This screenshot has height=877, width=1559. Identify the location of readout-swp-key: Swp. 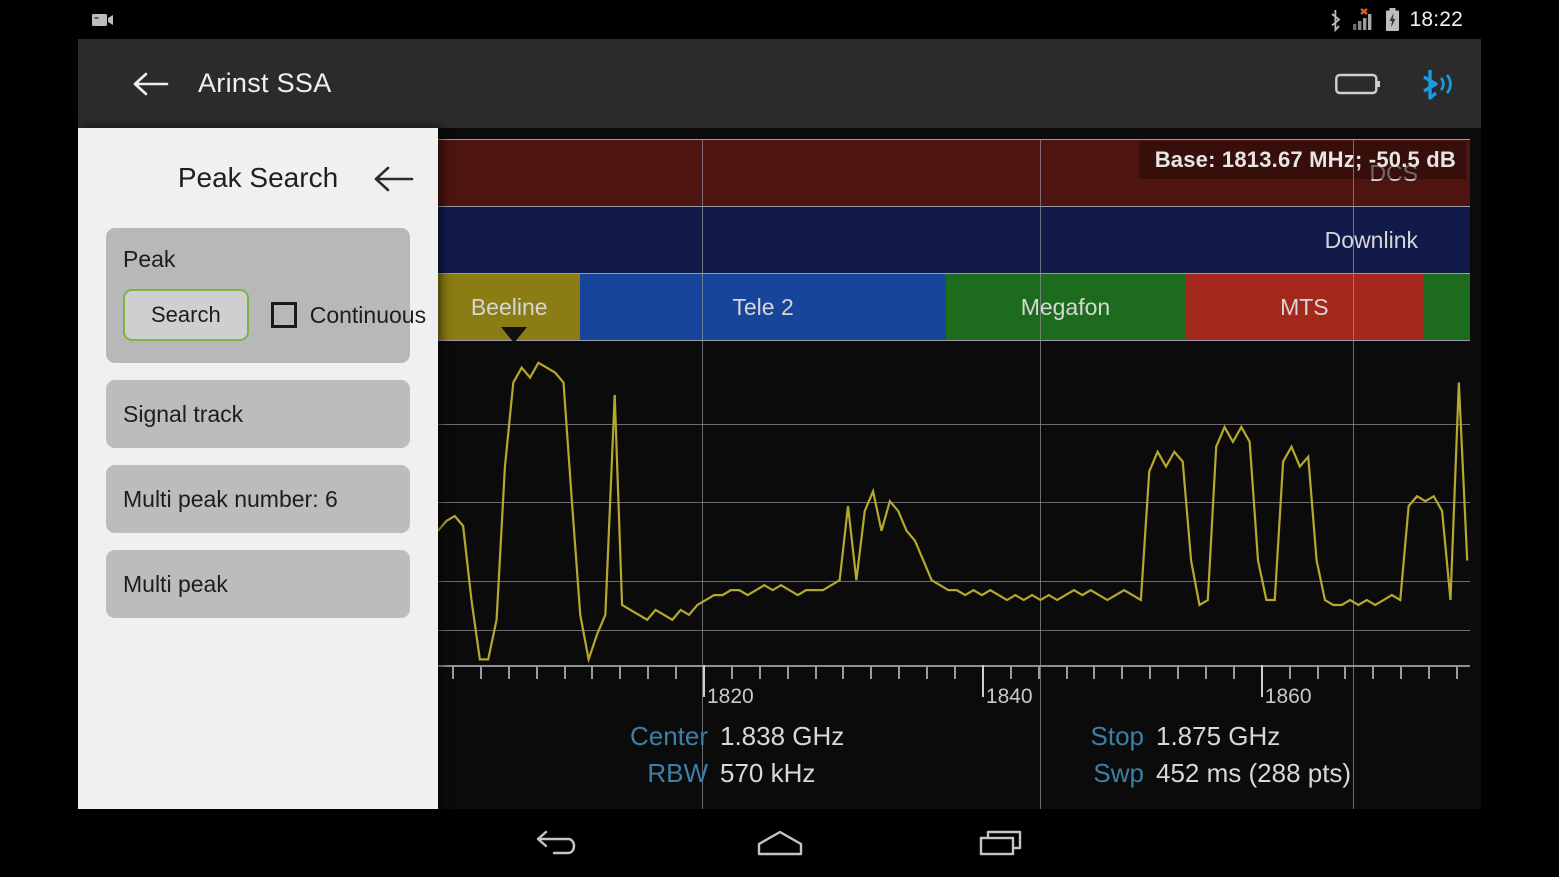
(1118, 773).